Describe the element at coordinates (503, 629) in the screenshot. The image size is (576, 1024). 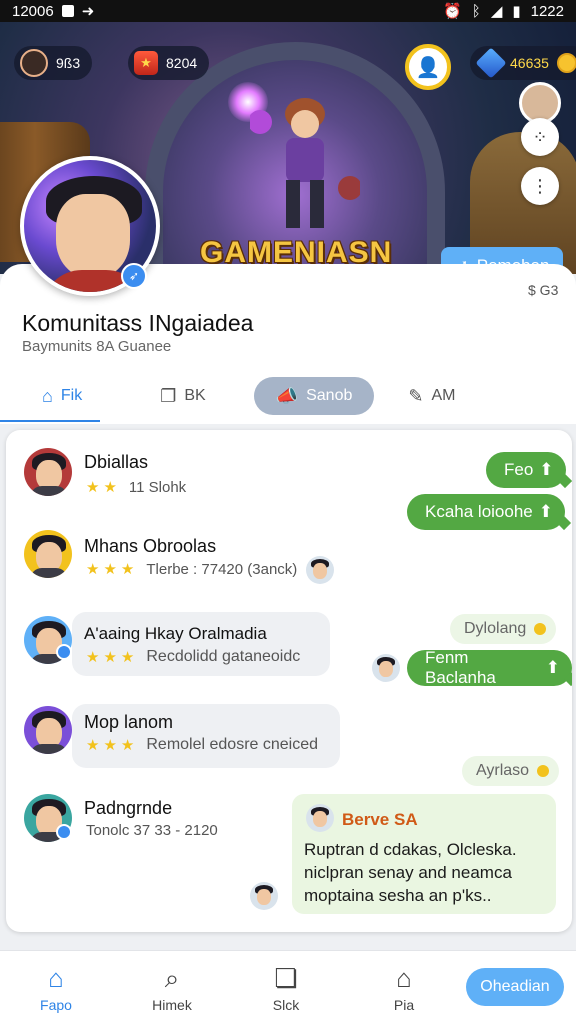
I see `pending-reply: Dylolang` at that location.